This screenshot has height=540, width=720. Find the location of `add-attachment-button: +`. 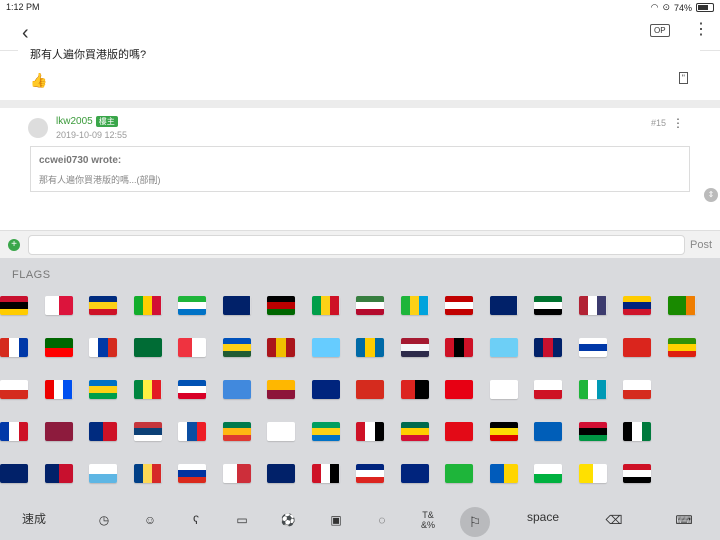

add-attachment-button: + is located at coordinates (14, 245).